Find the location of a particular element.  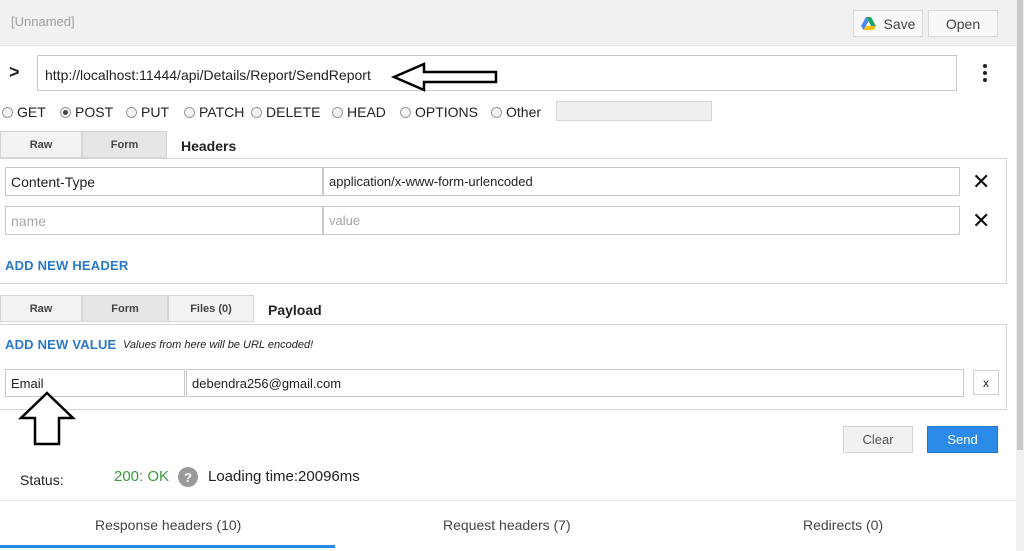

method-options: OPTIONS is located at coordinates (439, 112).